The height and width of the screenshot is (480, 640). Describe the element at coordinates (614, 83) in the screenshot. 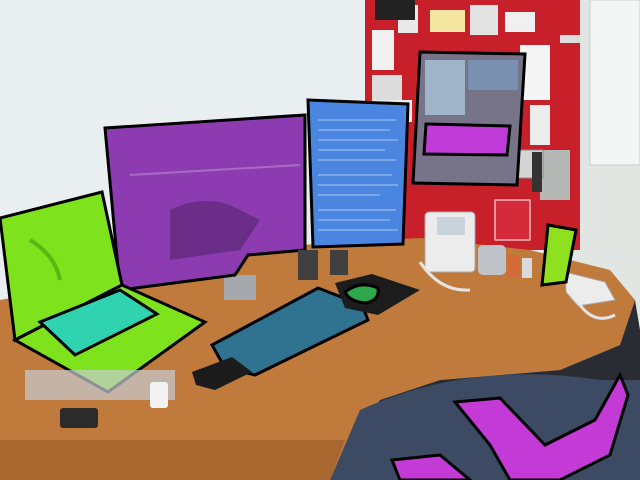

I see `whiteboard` at that location.